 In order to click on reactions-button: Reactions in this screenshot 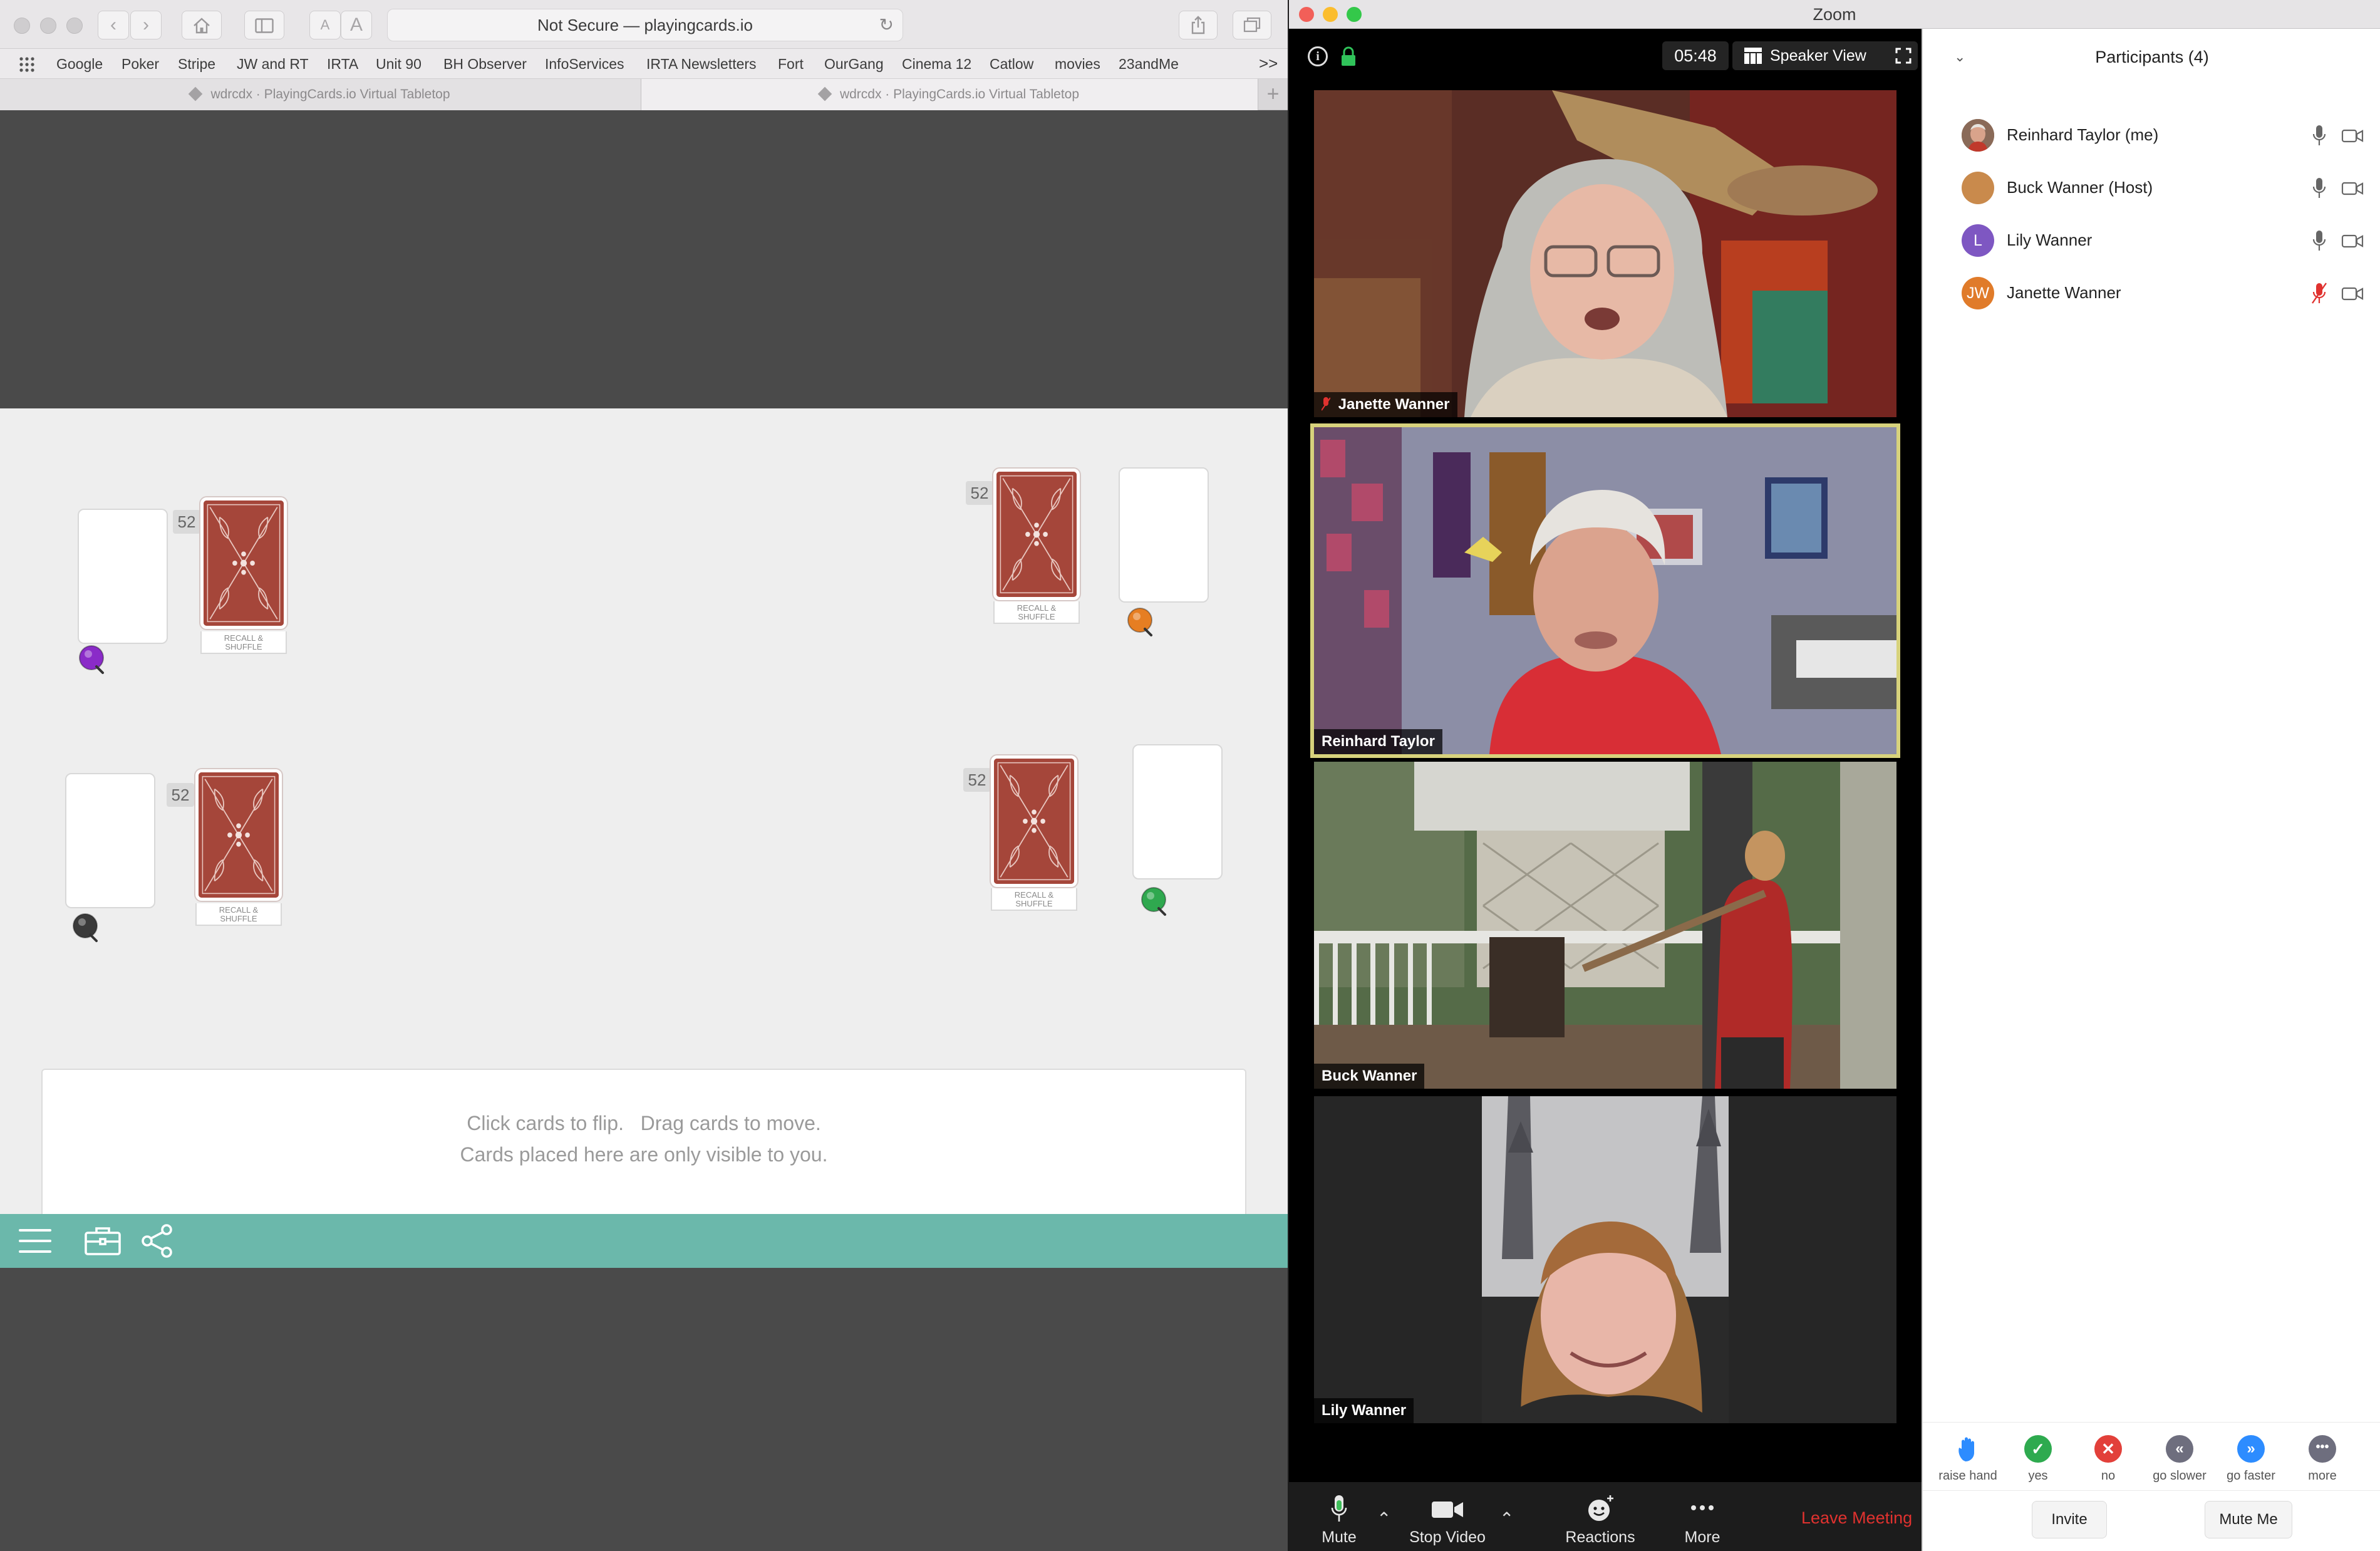, I will do `click(1600, 1520)`.